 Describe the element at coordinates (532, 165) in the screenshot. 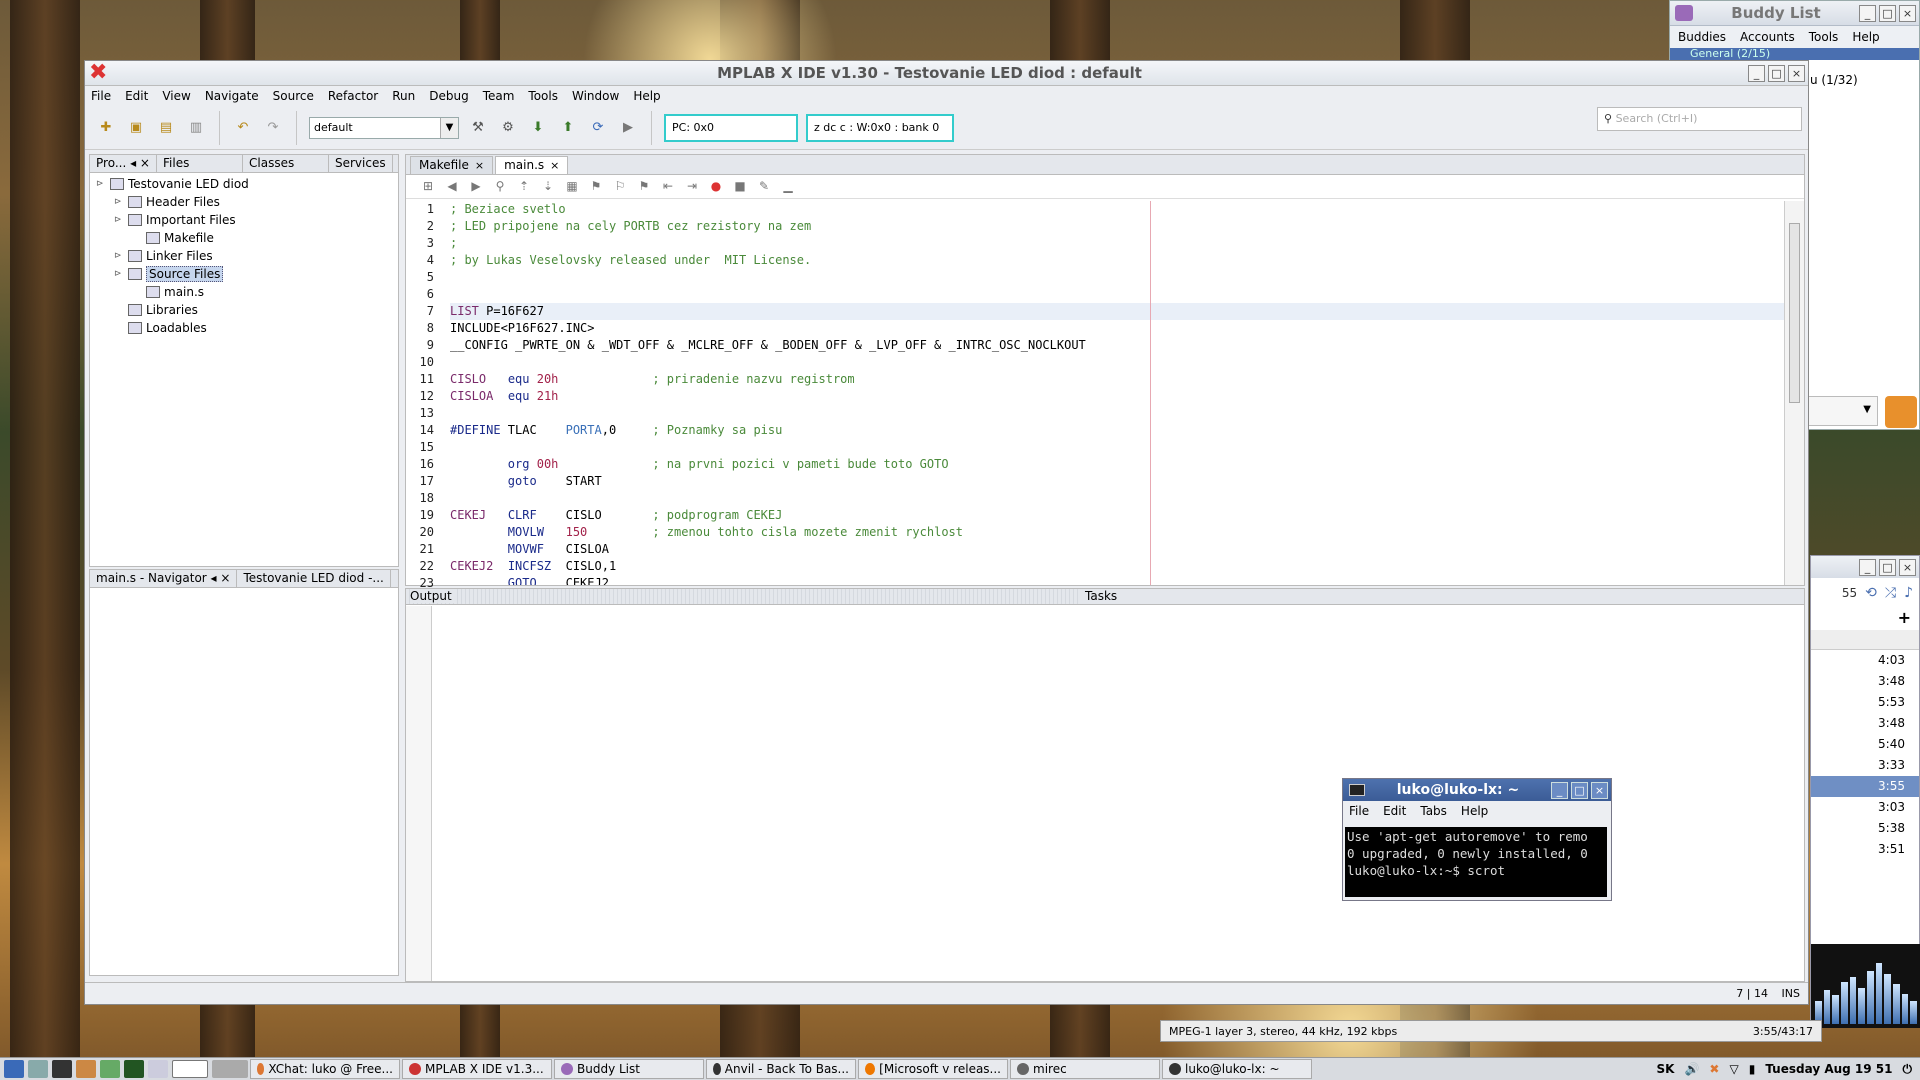

I see `tab-main-s: main.s ×` at that location.